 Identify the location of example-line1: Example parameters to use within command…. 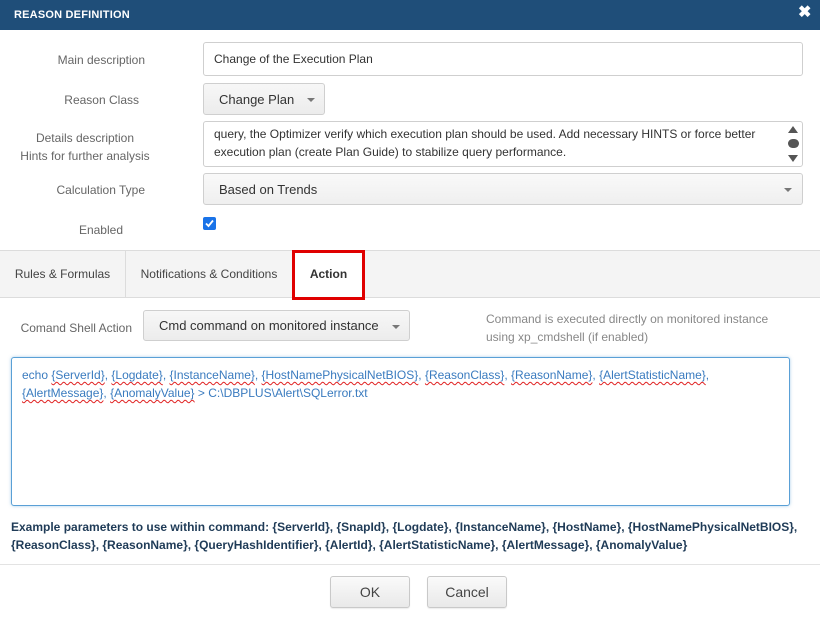
(404, 527).